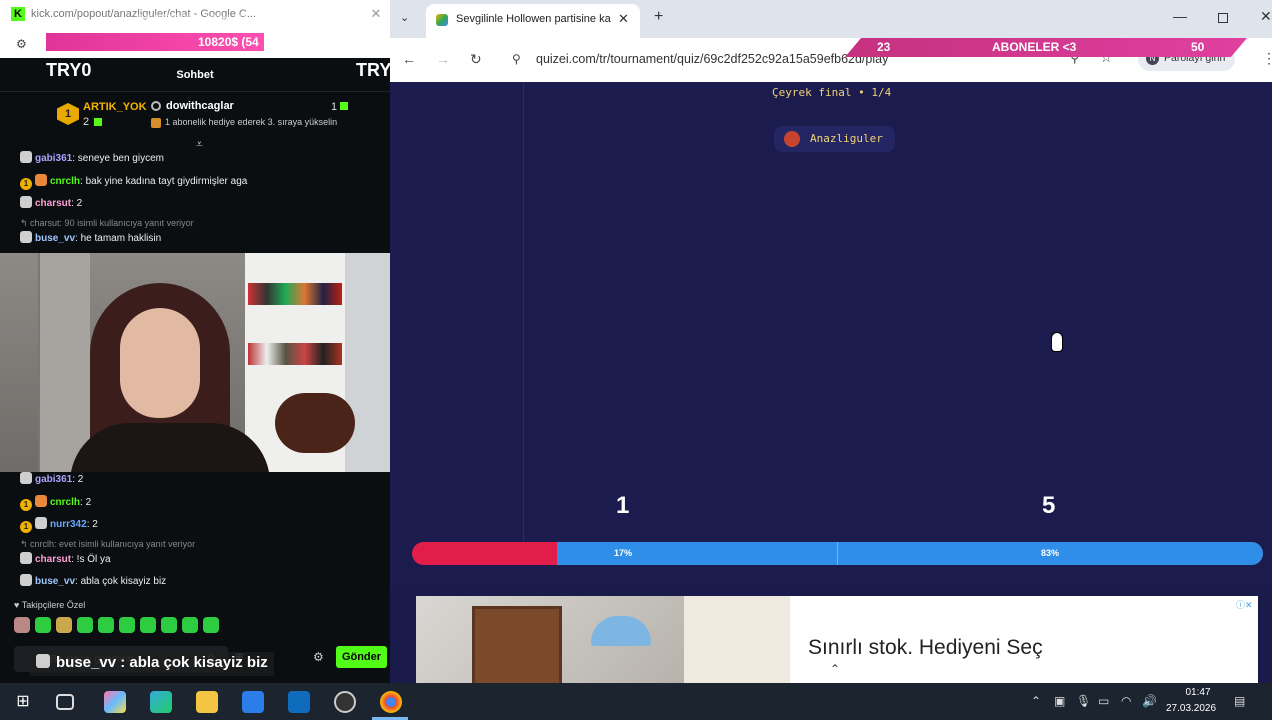 The image size is (1272, 720). Describe the element at coordinates (391, 702) in the screenshot. I see `chrome-icon` at that location.